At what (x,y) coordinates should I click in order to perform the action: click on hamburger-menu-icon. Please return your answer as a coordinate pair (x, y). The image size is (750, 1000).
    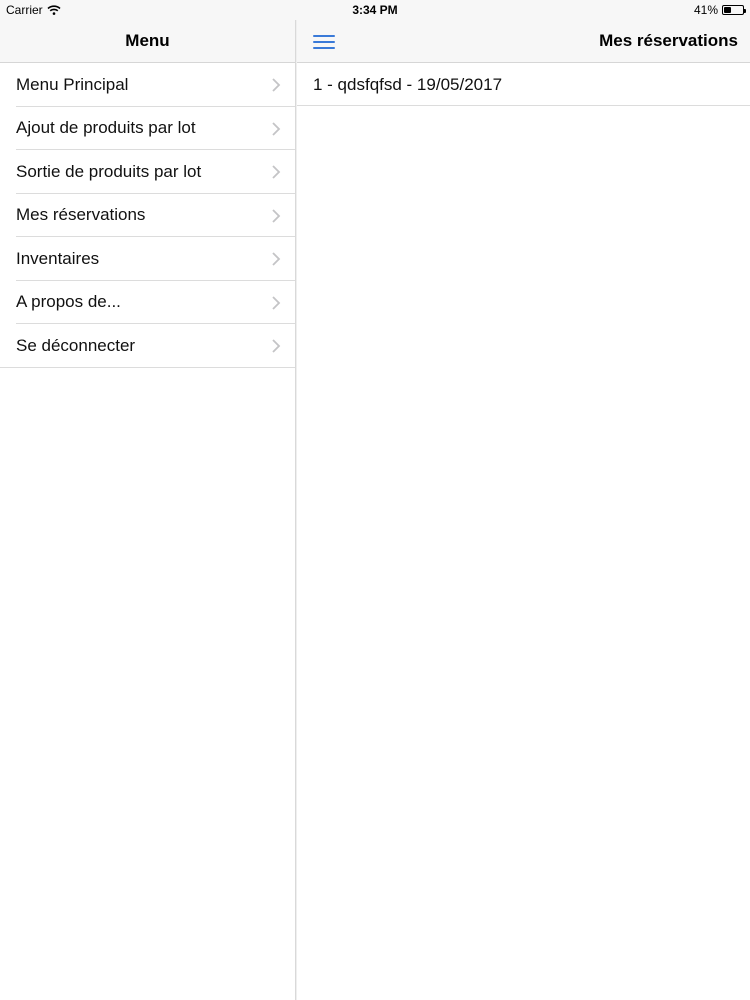
    Looking at the image, I should click on (324, 42).